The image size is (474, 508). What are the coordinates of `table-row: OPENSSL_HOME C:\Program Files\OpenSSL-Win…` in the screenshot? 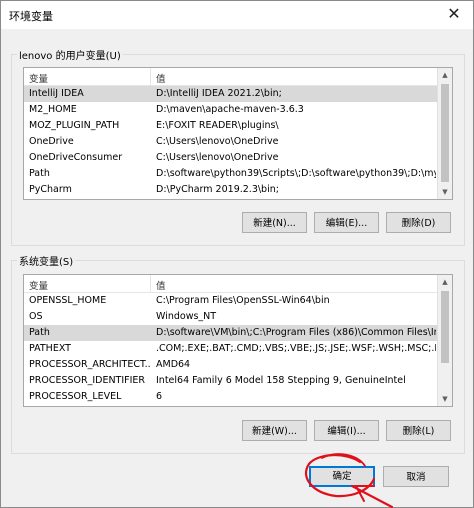 It's located at (230, 301).